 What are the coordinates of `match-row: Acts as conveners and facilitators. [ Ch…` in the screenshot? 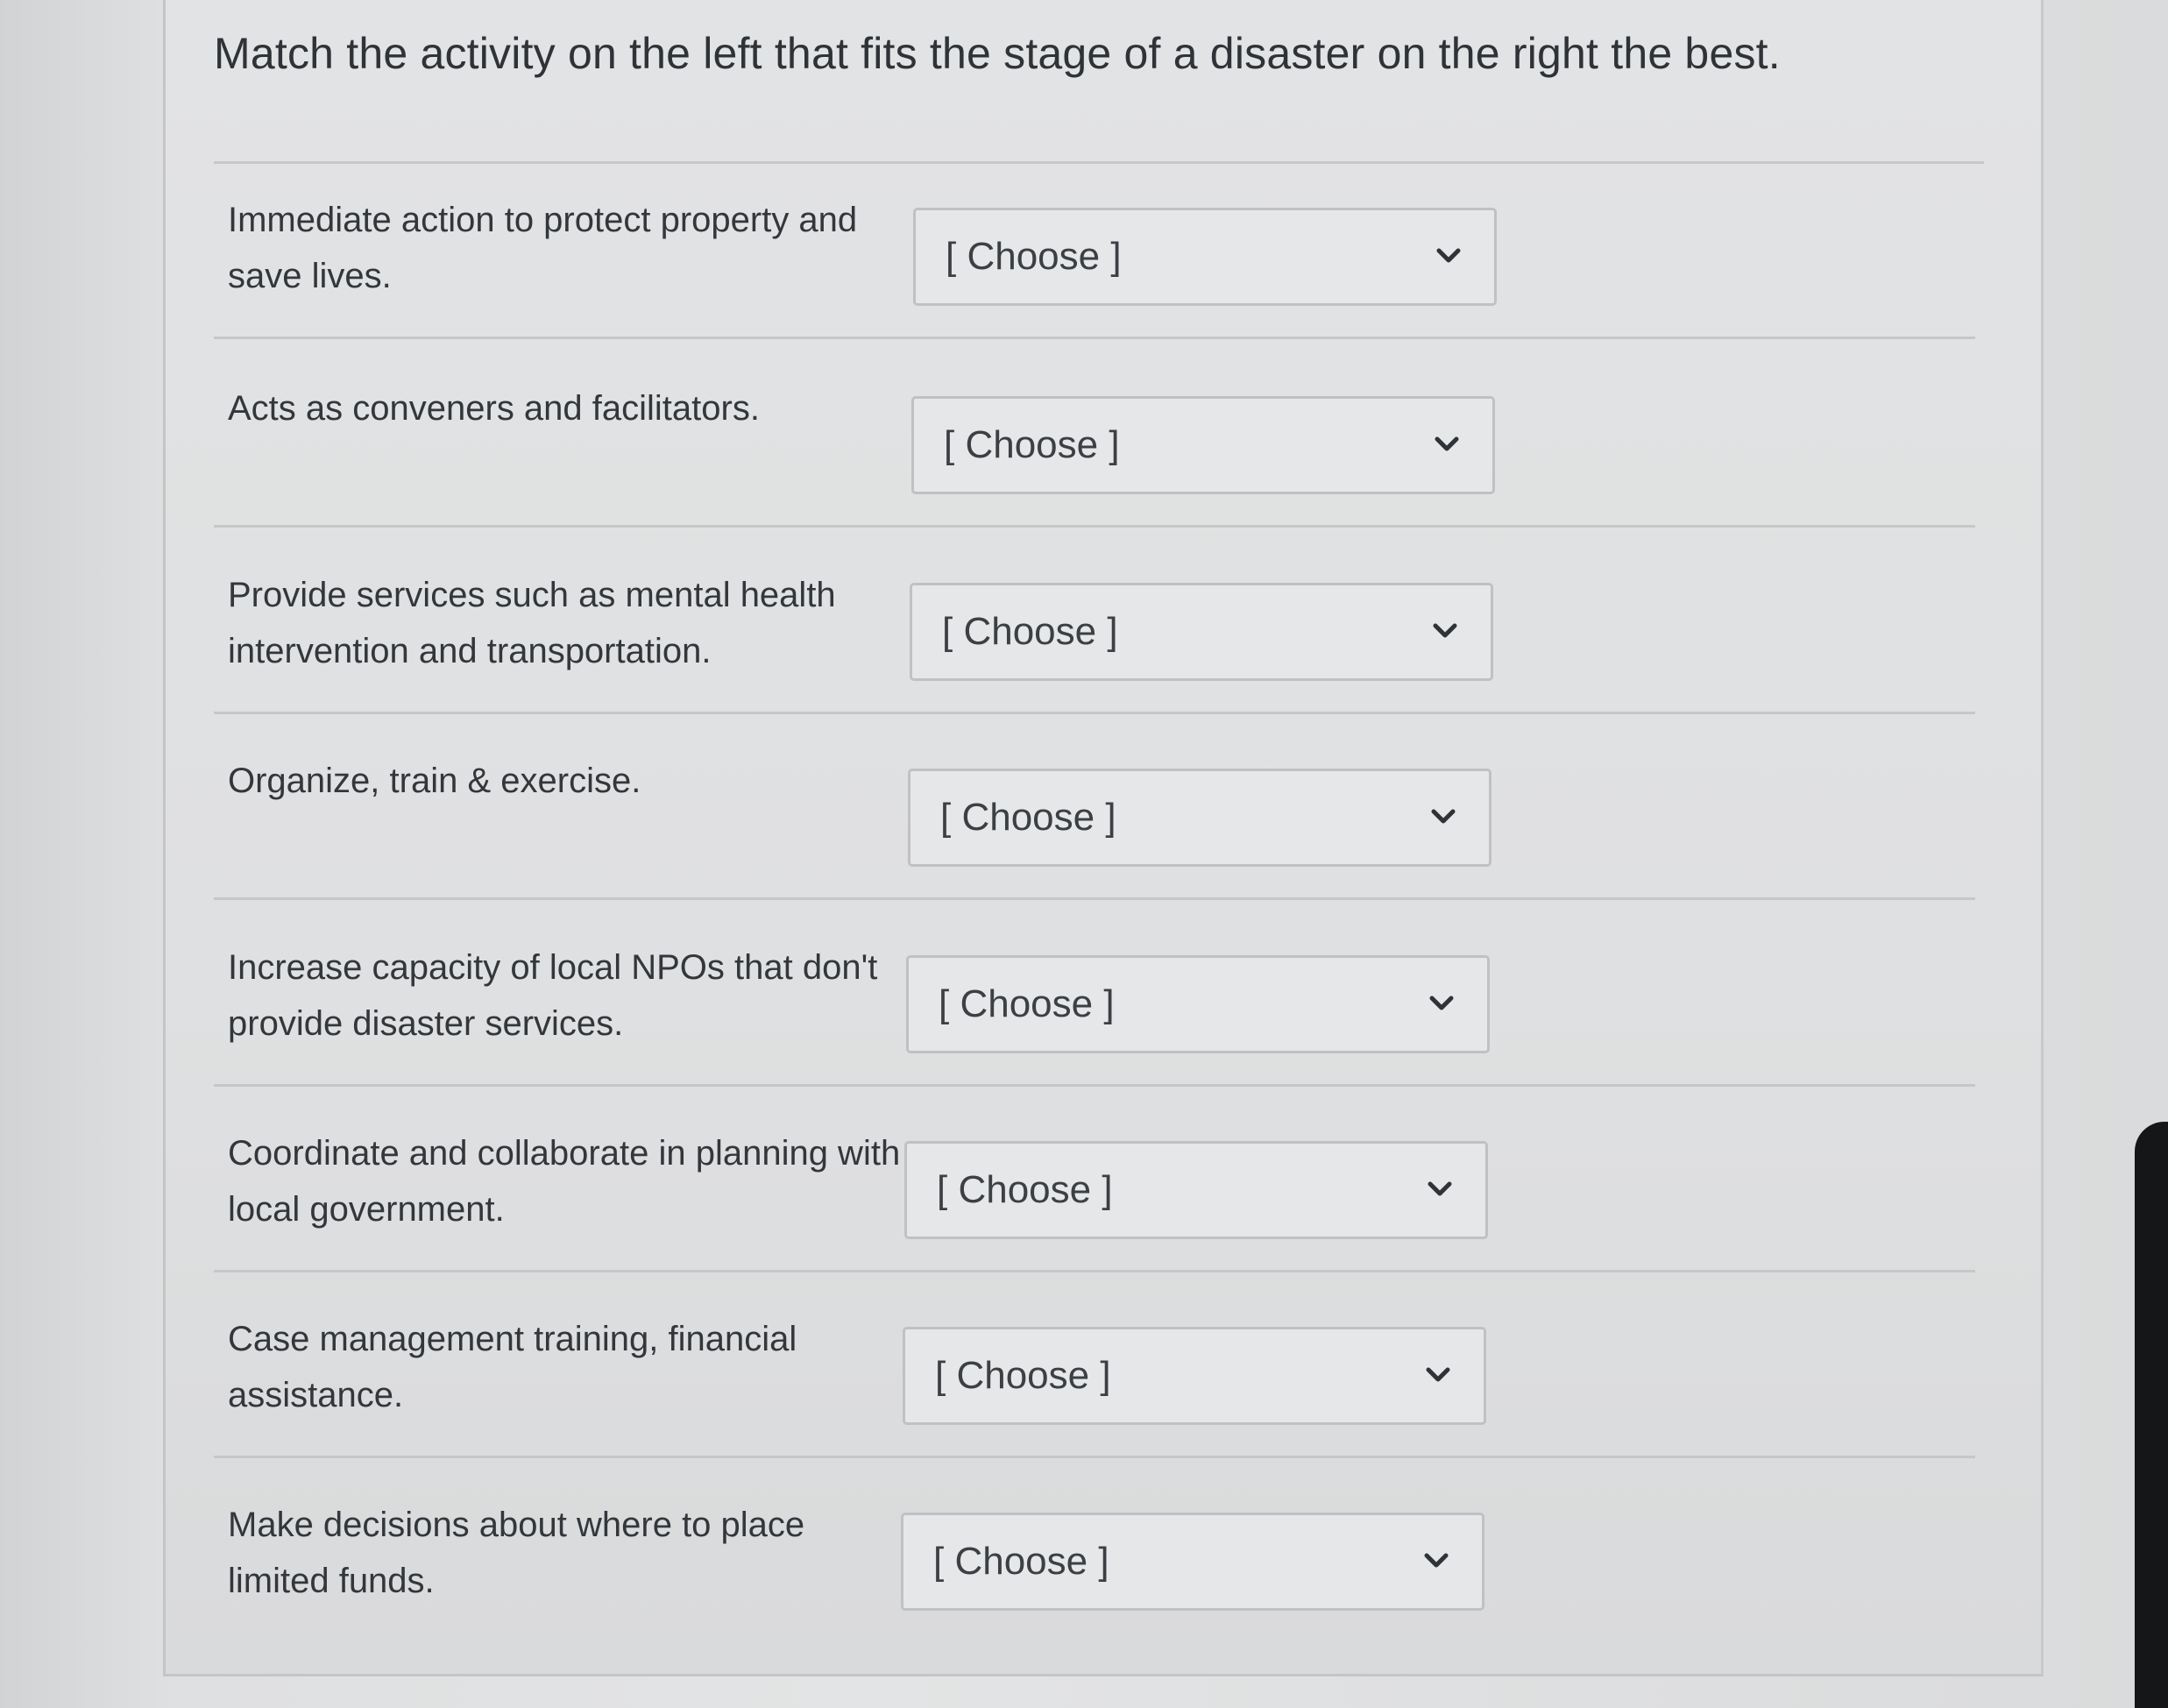 It's located at (1094, 440).